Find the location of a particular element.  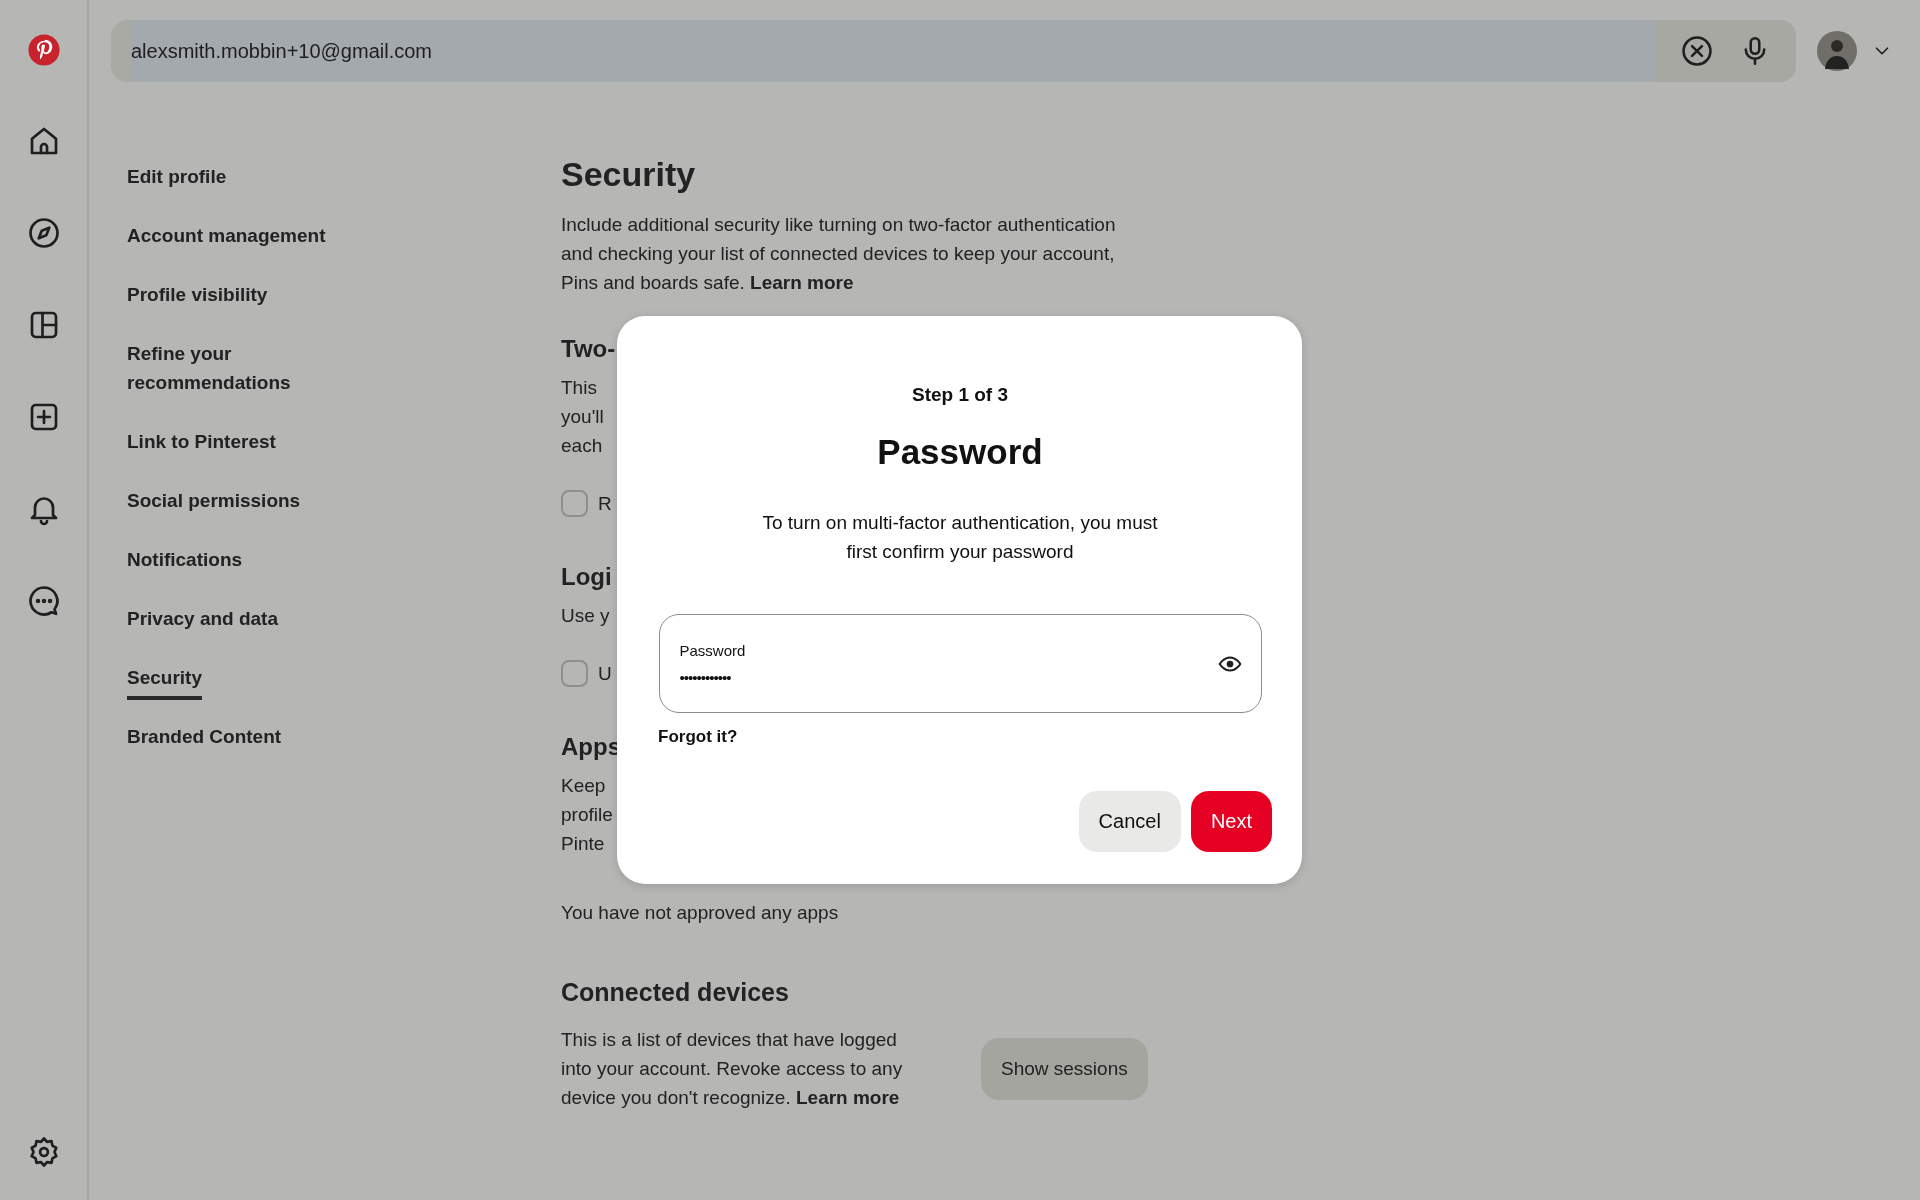

nav-item: Refine your recommendations is located at coordinates (247, 368).